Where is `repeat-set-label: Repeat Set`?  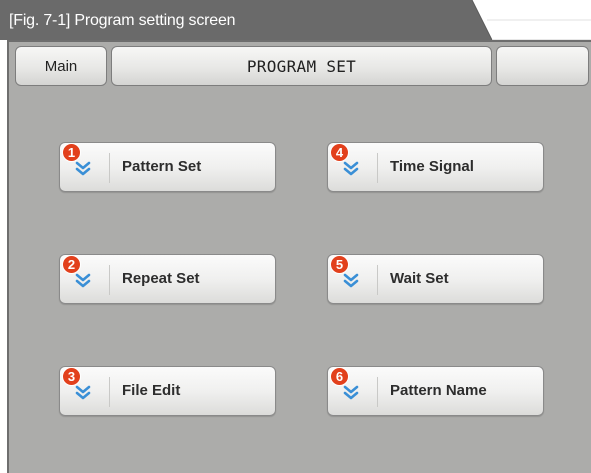 repeat-set-label: Repeat Set is located at coordinates (161, 278).